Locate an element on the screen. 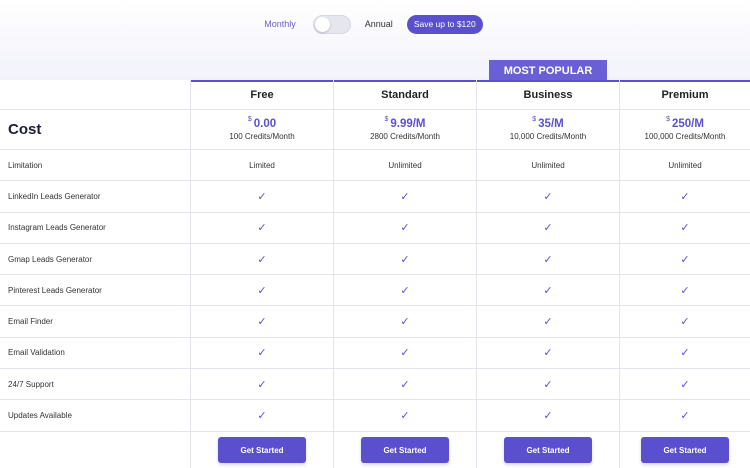 This screenshot has width=750, height=468. price-value: 9.99/M is located at coordinates (408, 124).